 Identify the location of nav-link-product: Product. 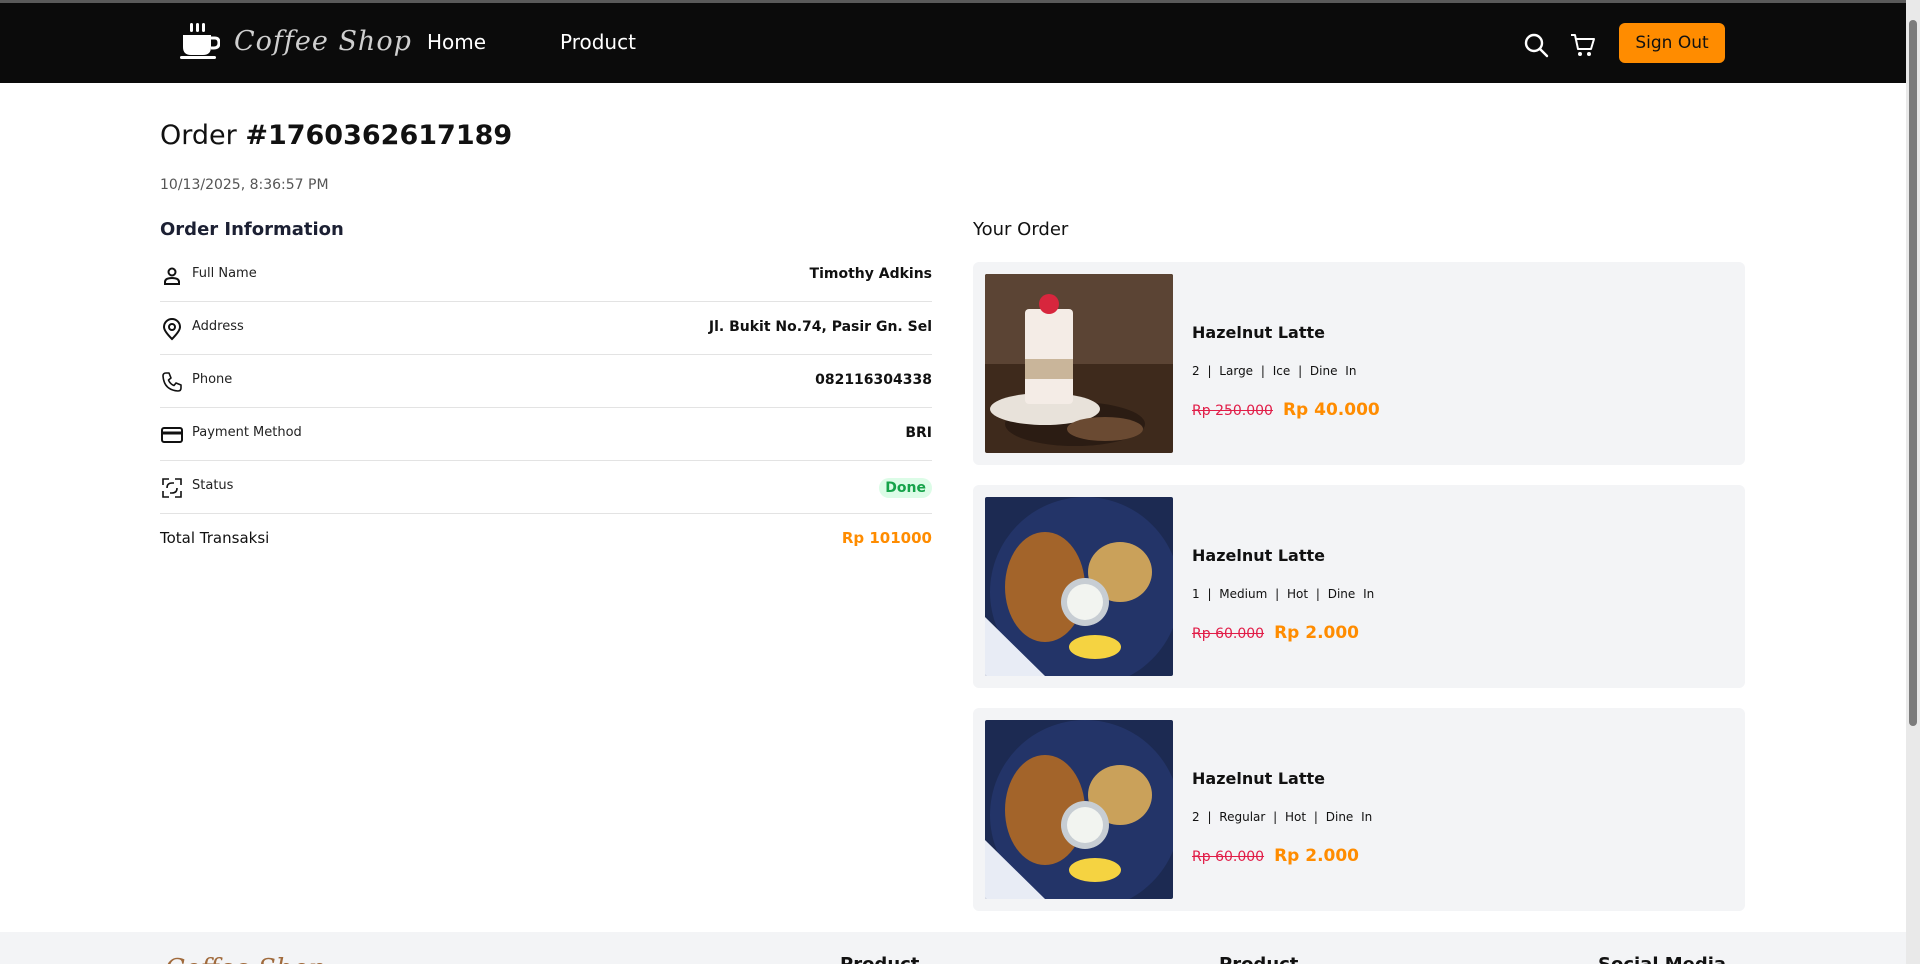
(598, 42).